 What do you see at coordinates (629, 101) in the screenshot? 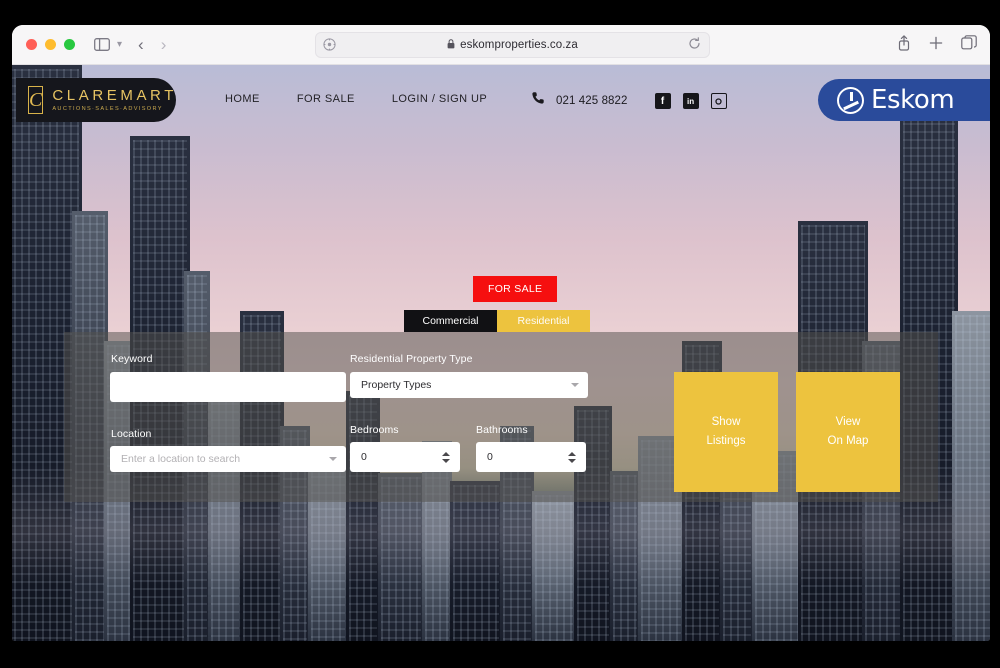
I see `header-contact: 021 425 8822 f in` at bounding box center [629, 101].